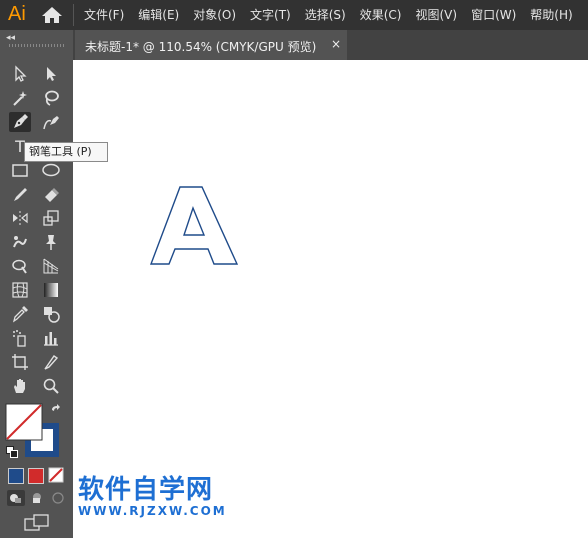 The width and height of the screenshot is (588, 538). What do you see at coordinates (20, 314) in the screenshot?
I see `eyedropper-tool-icon` at bounding box center [20, 314].